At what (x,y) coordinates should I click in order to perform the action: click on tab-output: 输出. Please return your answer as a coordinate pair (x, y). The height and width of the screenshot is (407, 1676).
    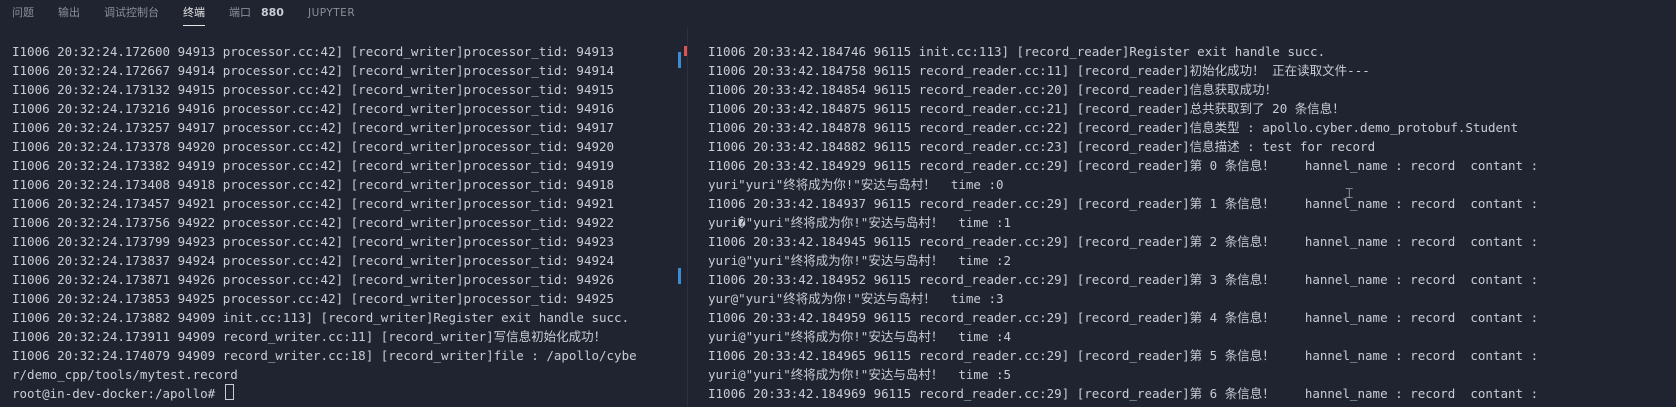
    Looking at the image, I should click on (69, 14).